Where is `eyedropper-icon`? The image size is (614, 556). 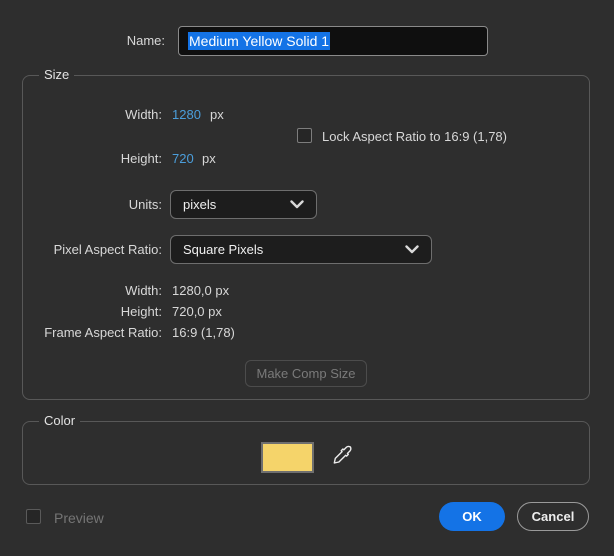 eyedropper-icon is located at coordinates (343, 456).